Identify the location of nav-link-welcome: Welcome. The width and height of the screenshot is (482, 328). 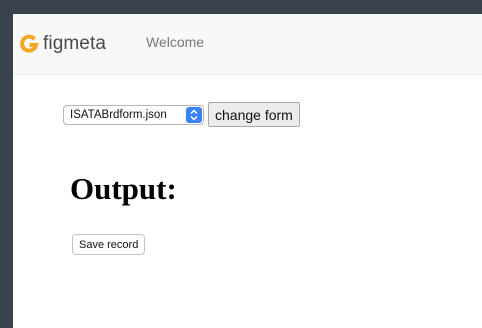
(175, 42).